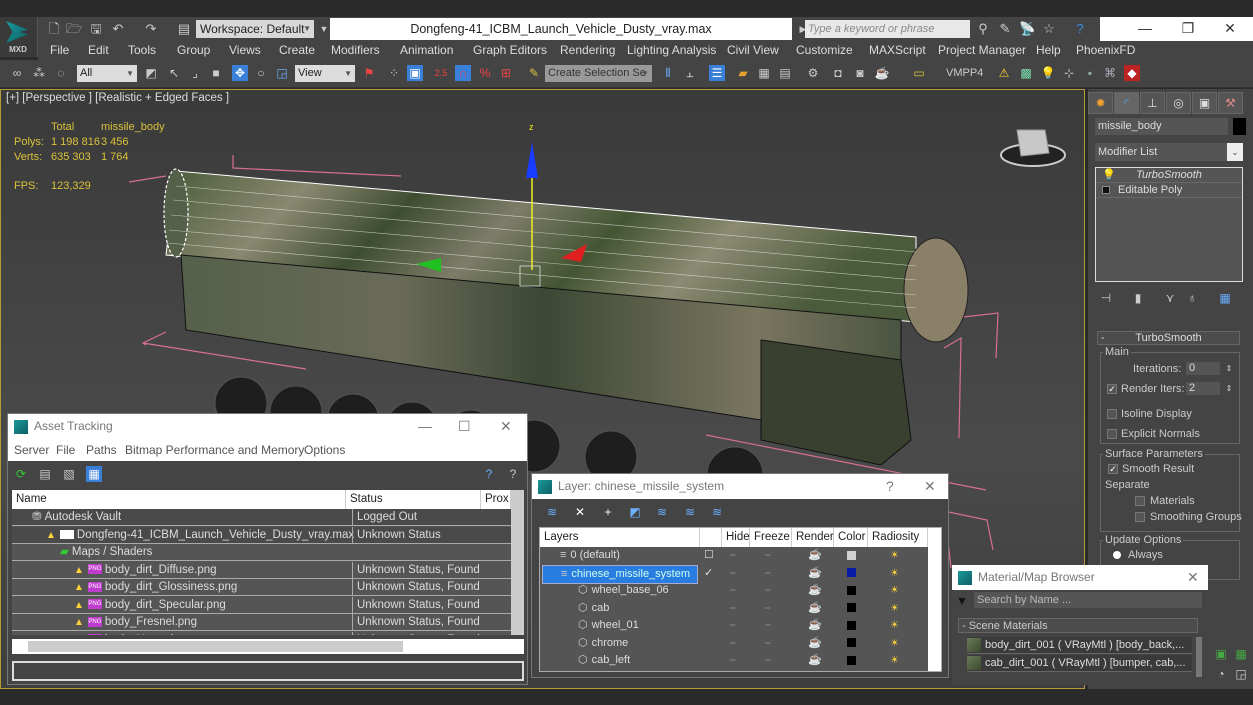 Image resolution: width=1253 pixels, height=705 pixels. Describe the element at coordinates (1078, 625) in the screenshot. I see `scene-materials-group: - Scene Materials` at that location.